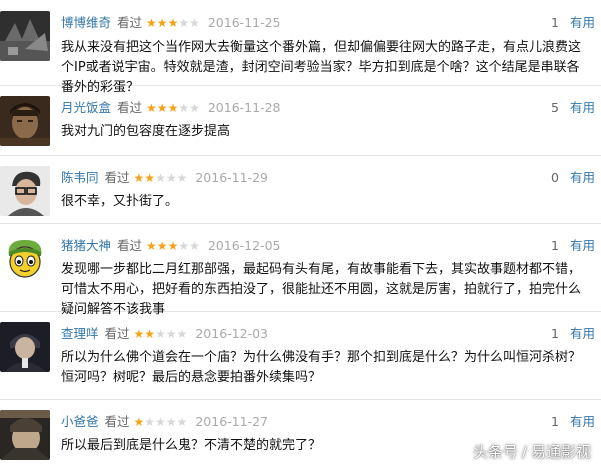 The height and width of the screenshot is (475, 601). Describe the element at coordinates (555, 107) in the screenshot. I see `vote-count: 5` at that location.